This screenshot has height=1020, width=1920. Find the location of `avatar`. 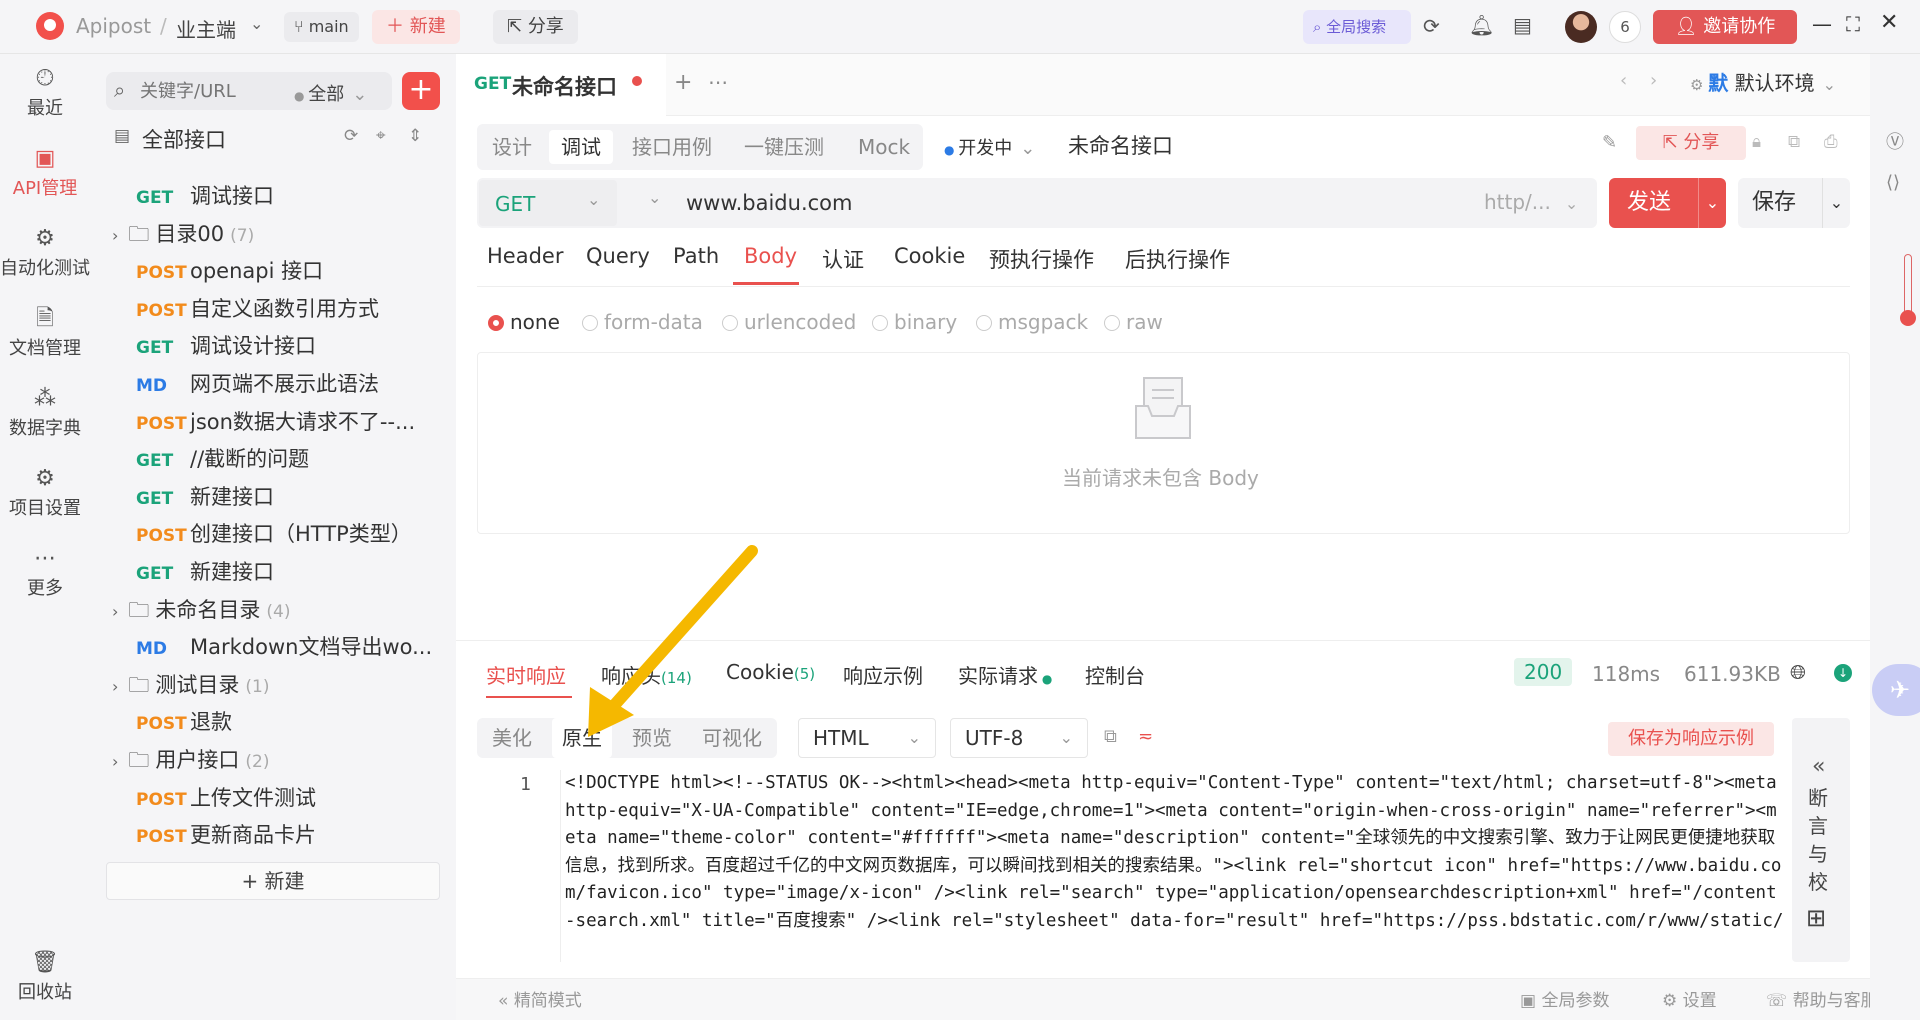

avatar is located at coordinates (1581, 27).